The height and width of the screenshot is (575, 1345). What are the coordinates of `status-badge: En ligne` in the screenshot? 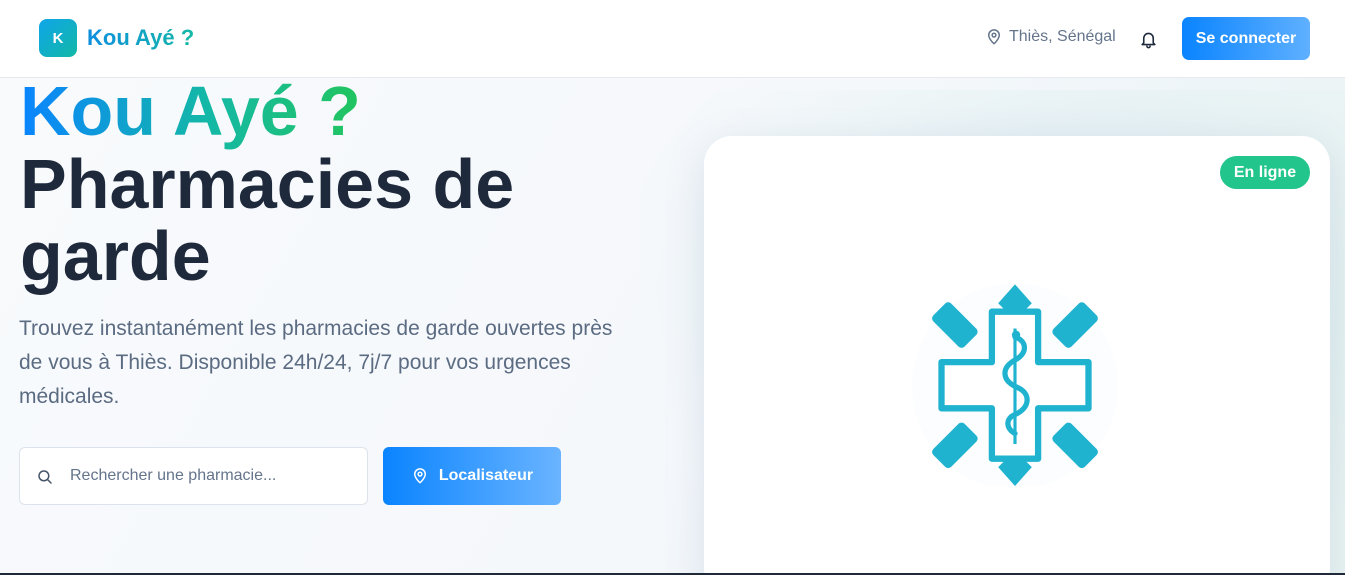 It's located at (1265, 172).